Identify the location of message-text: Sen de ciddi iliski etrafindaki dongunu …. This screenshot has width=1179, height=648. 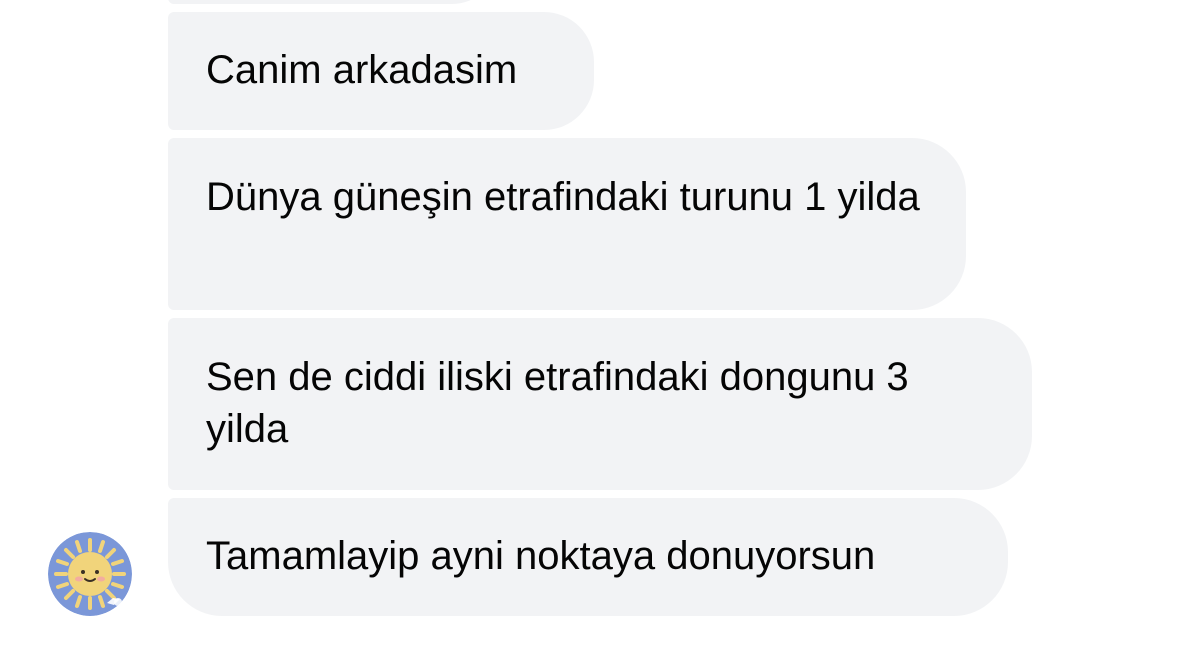
(557, 403).